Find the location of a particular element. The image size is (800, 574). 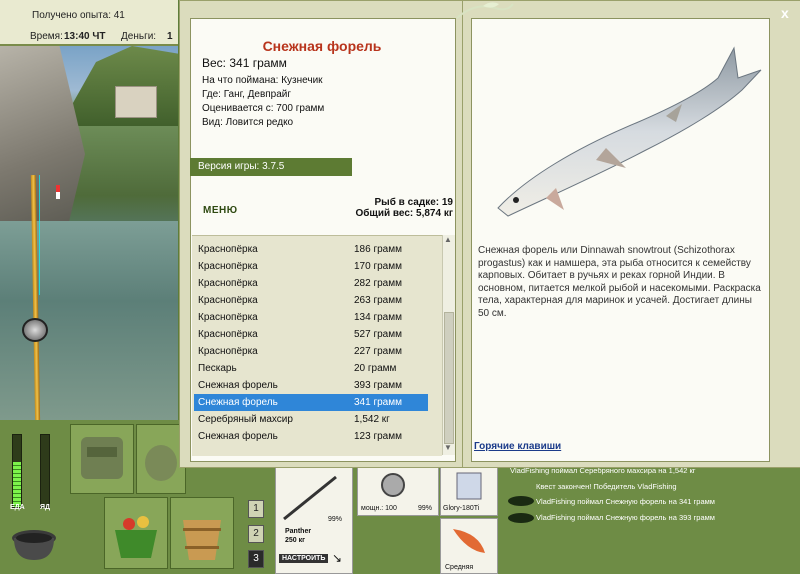

lure-label: Средняя is located at coordinates (459, 567).